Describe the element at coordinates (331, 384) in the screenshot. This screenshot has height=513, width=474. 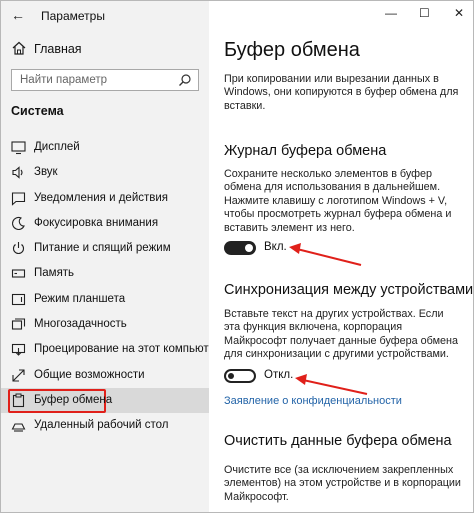
I see `annotation-arrow-sync` at that location.